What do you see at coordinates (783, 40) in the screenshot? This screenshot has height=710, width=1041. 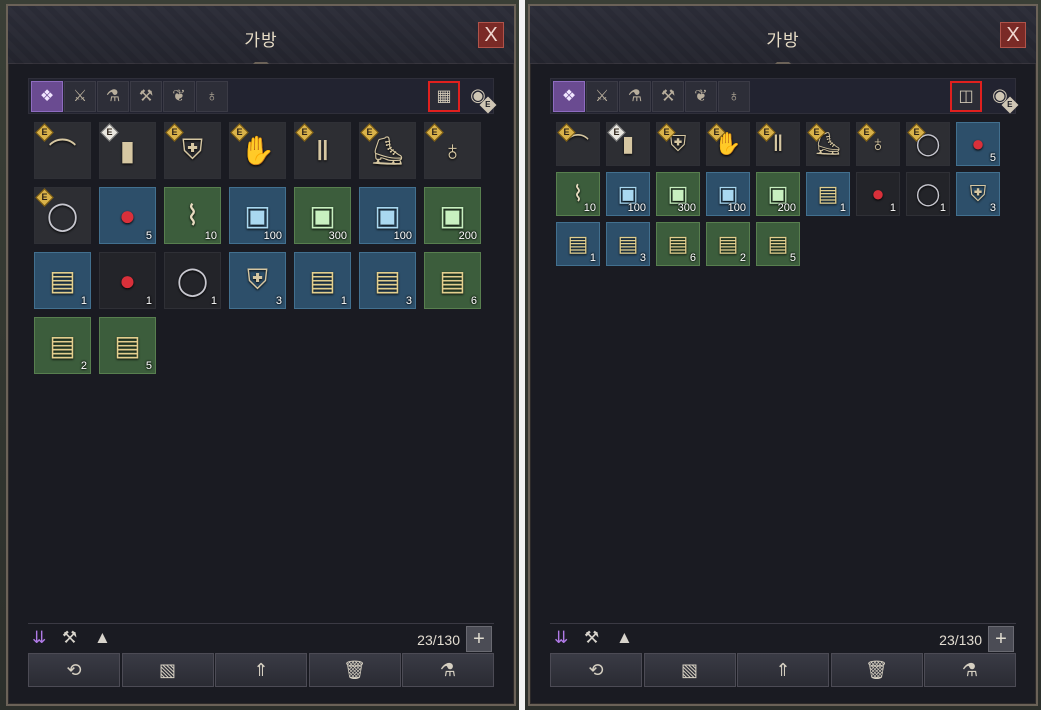 I see `panel-title: 가방` at bounding box center [783, 40].